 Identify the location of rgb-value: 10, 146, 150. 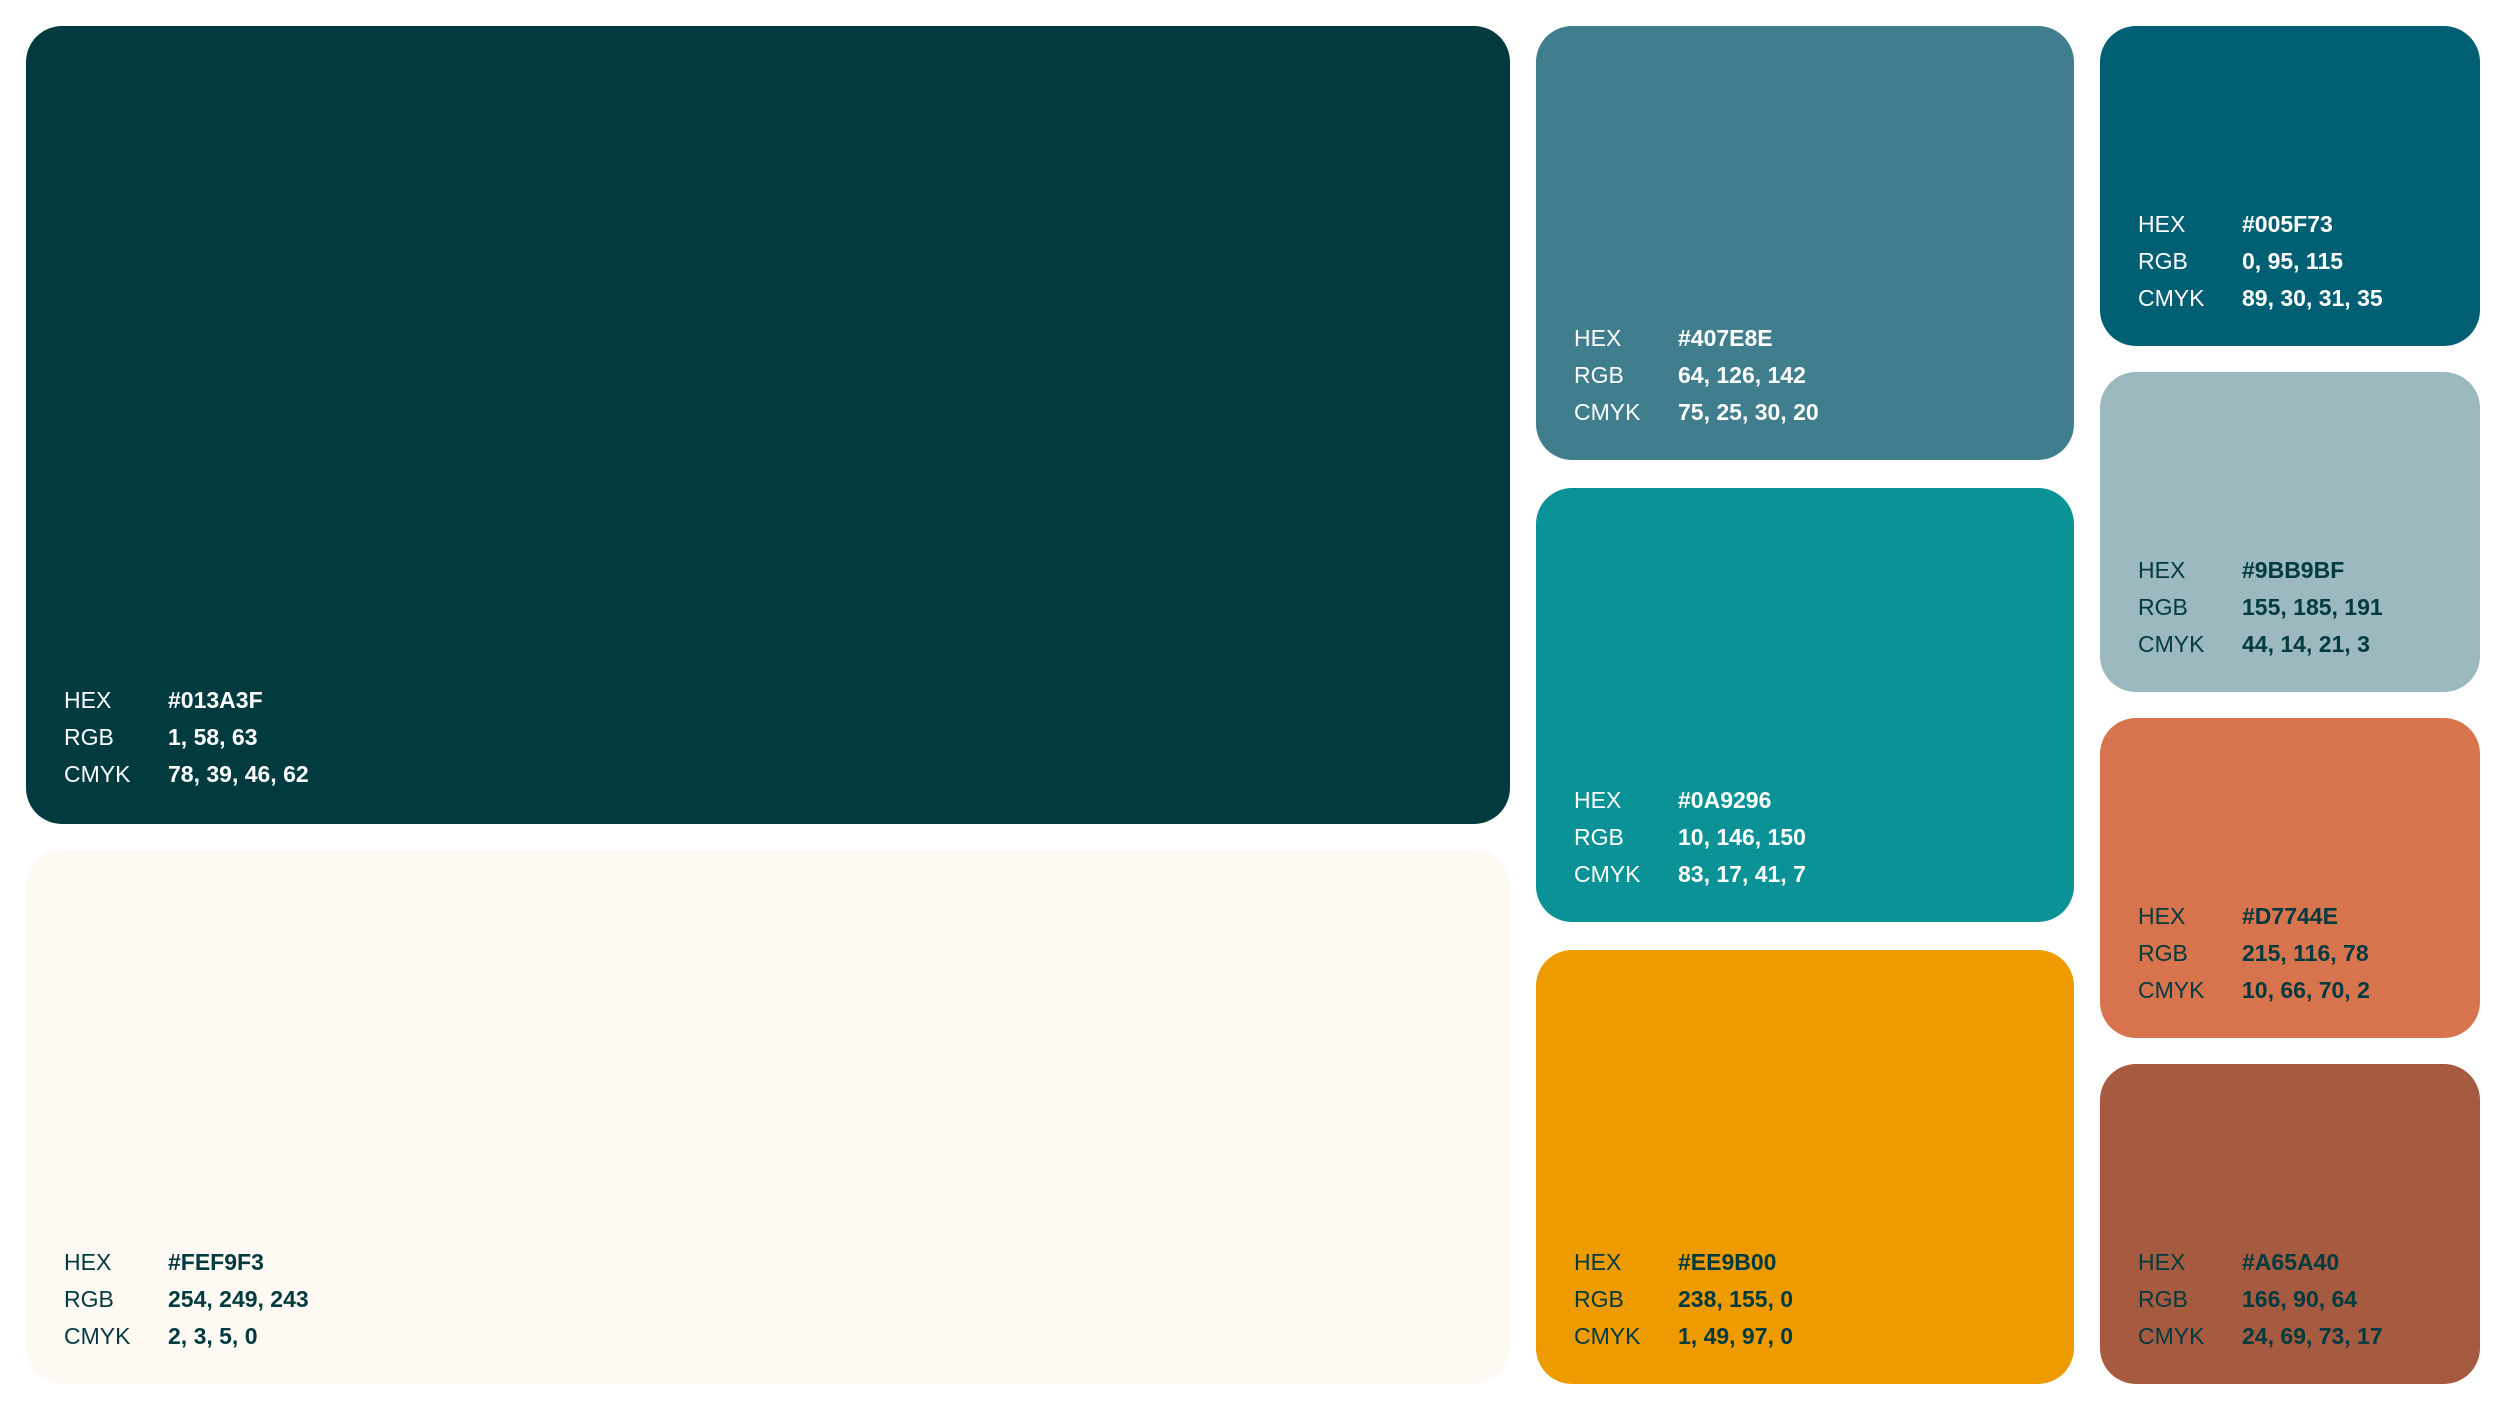
(1742, 837).